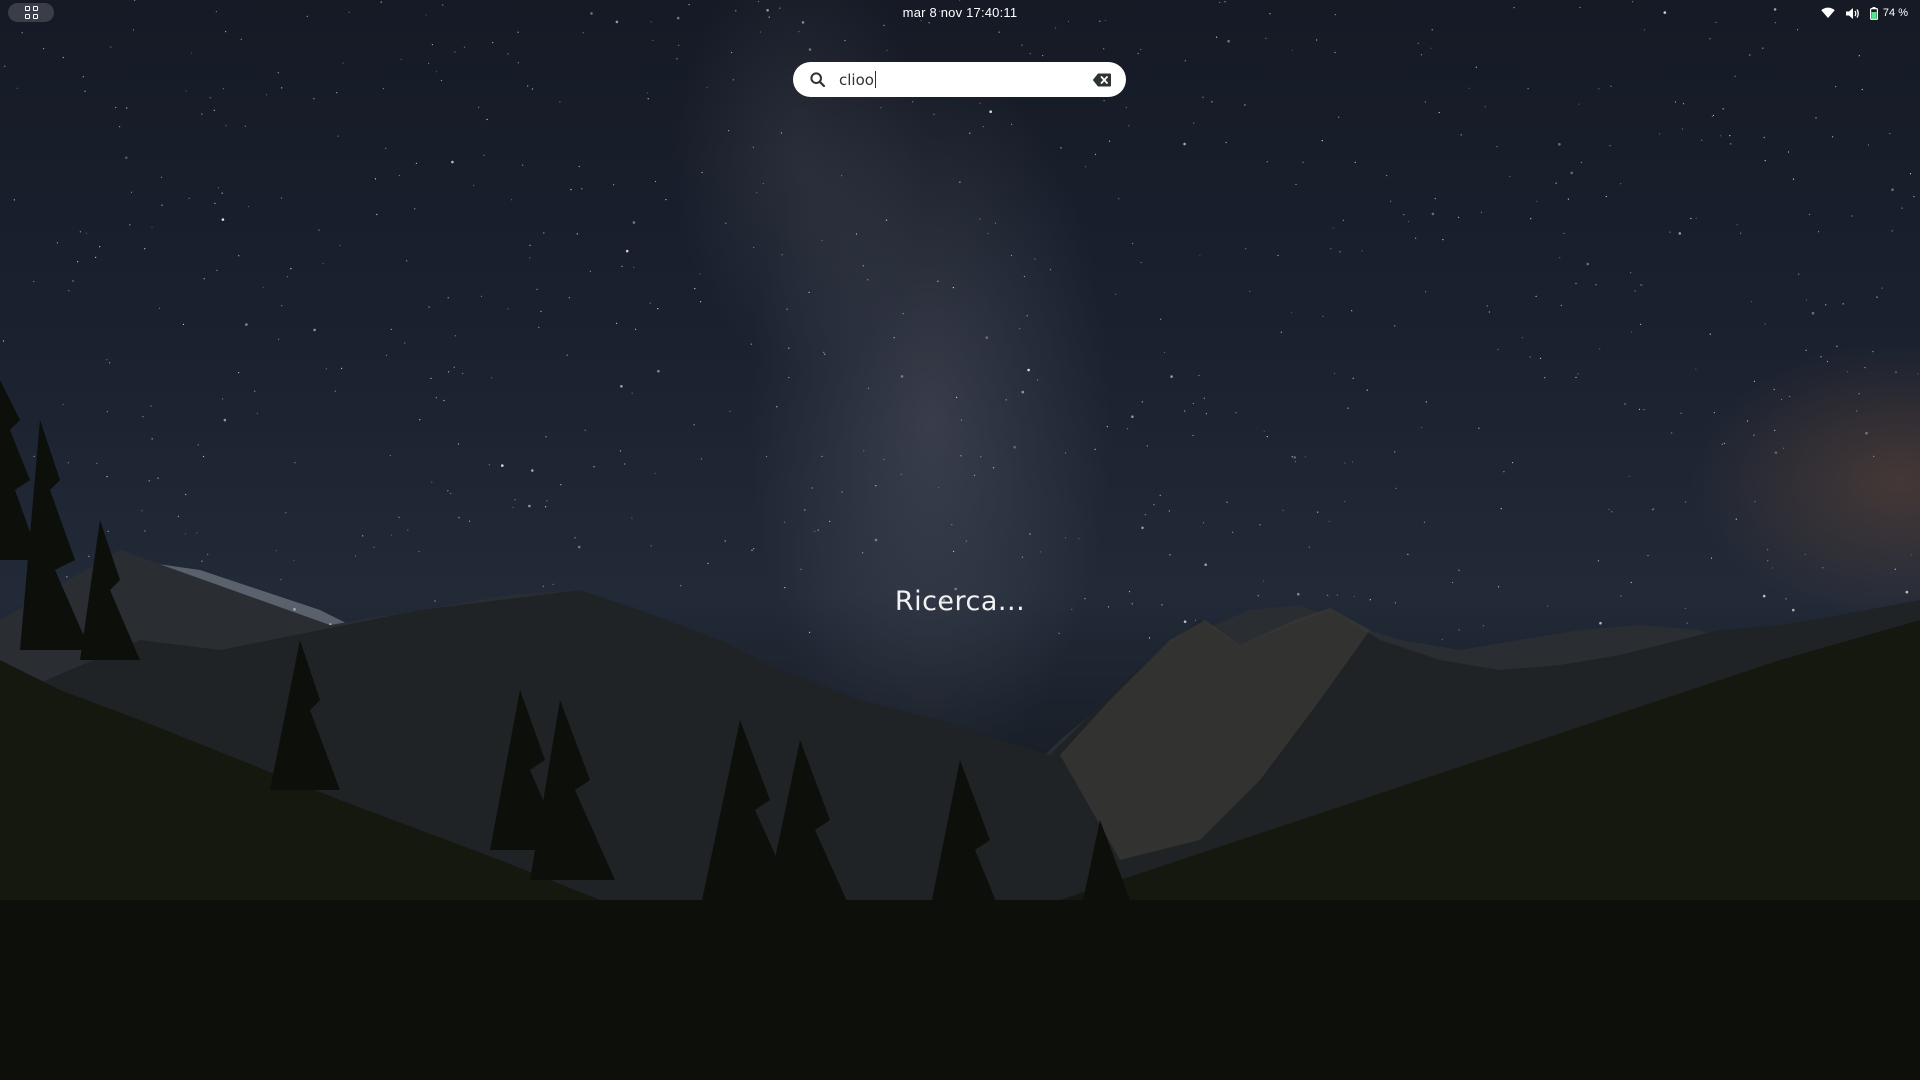  Describe the element at coordinates (1873, 13) in the screenshot. I see `battery-icon` at that location.